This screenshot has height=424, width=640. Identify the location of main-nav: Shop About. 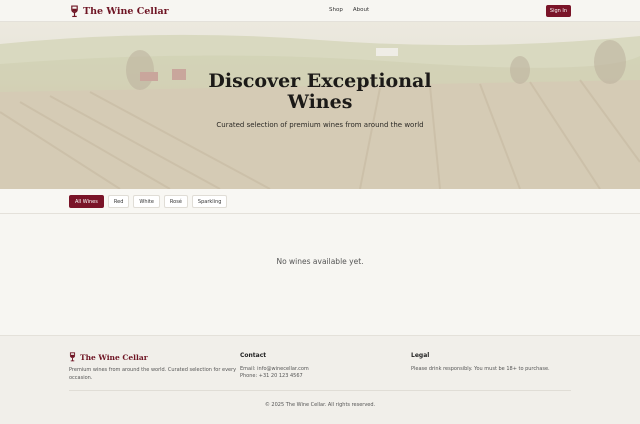
(349, 10).